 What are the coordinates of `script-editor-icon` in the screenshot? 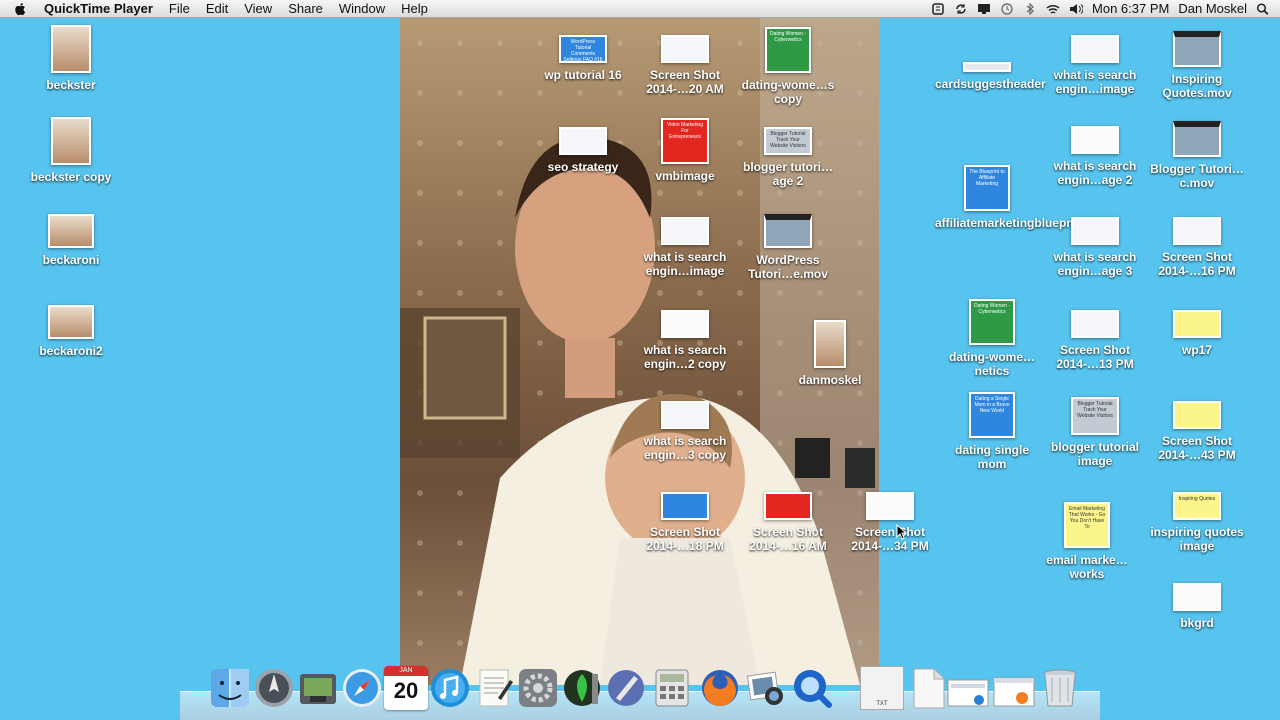 It's located at (626, 688).